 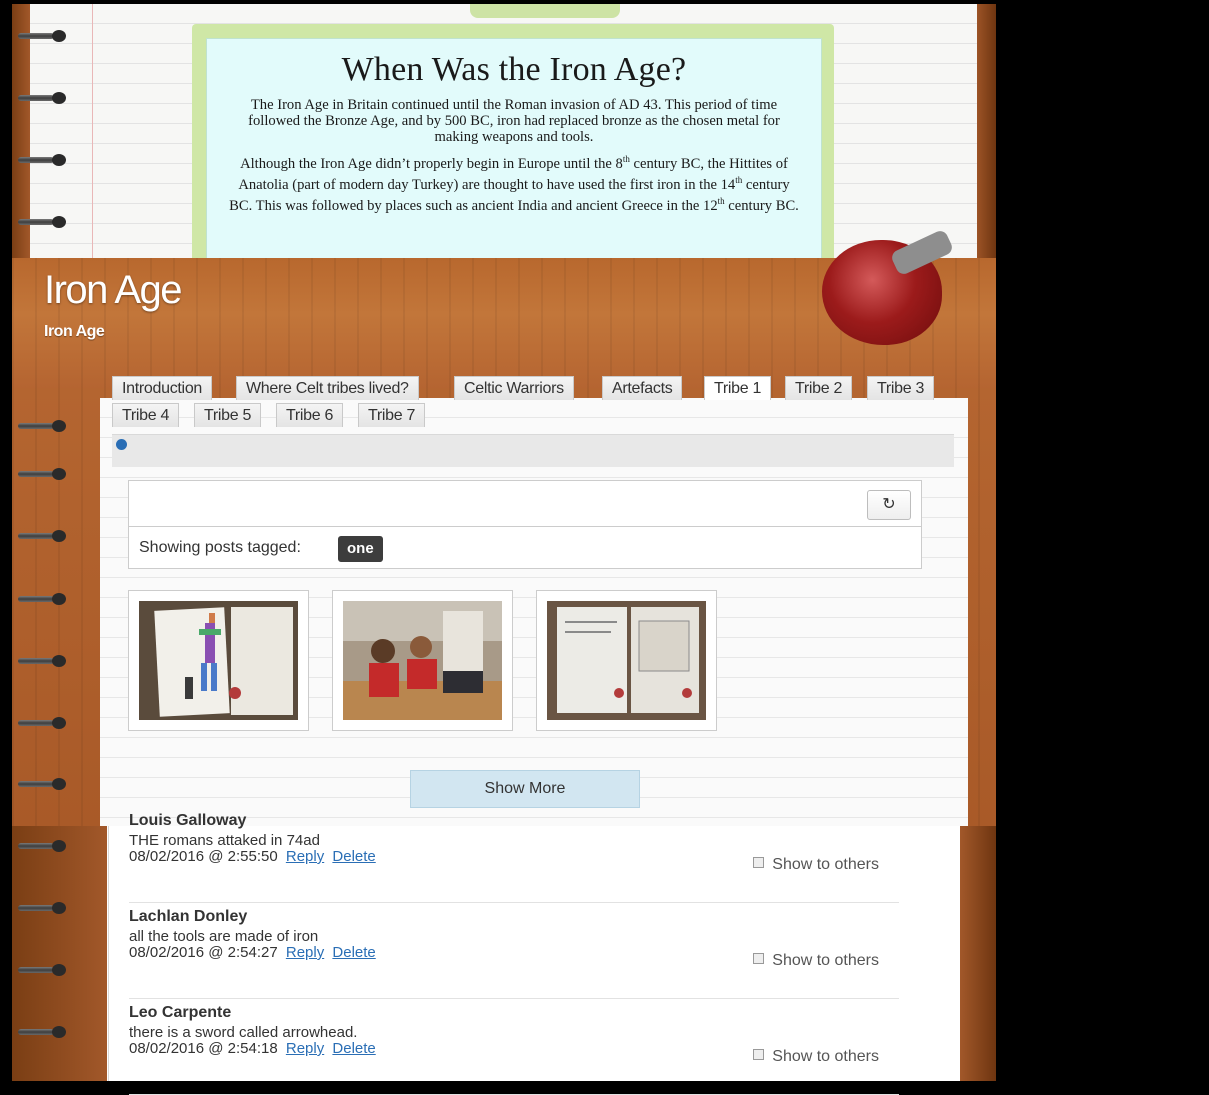 I want to click on tab-tribe-7: Tribe 7, so click(x=392, y=415).